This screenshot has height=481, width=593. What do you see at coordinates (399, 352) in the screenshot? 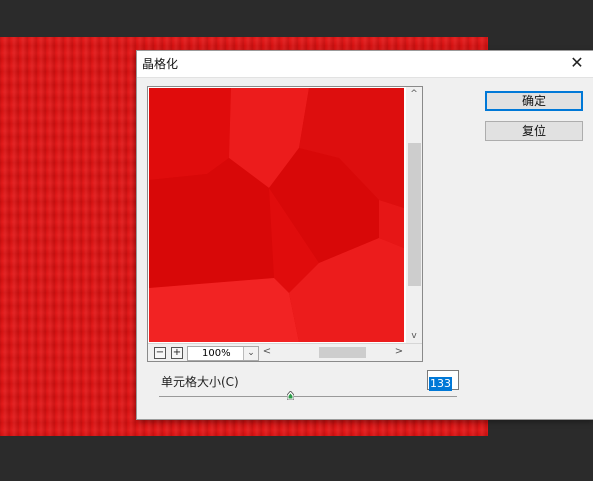
I see `scroll-right-icon: >` at bounding box center [399, 352].